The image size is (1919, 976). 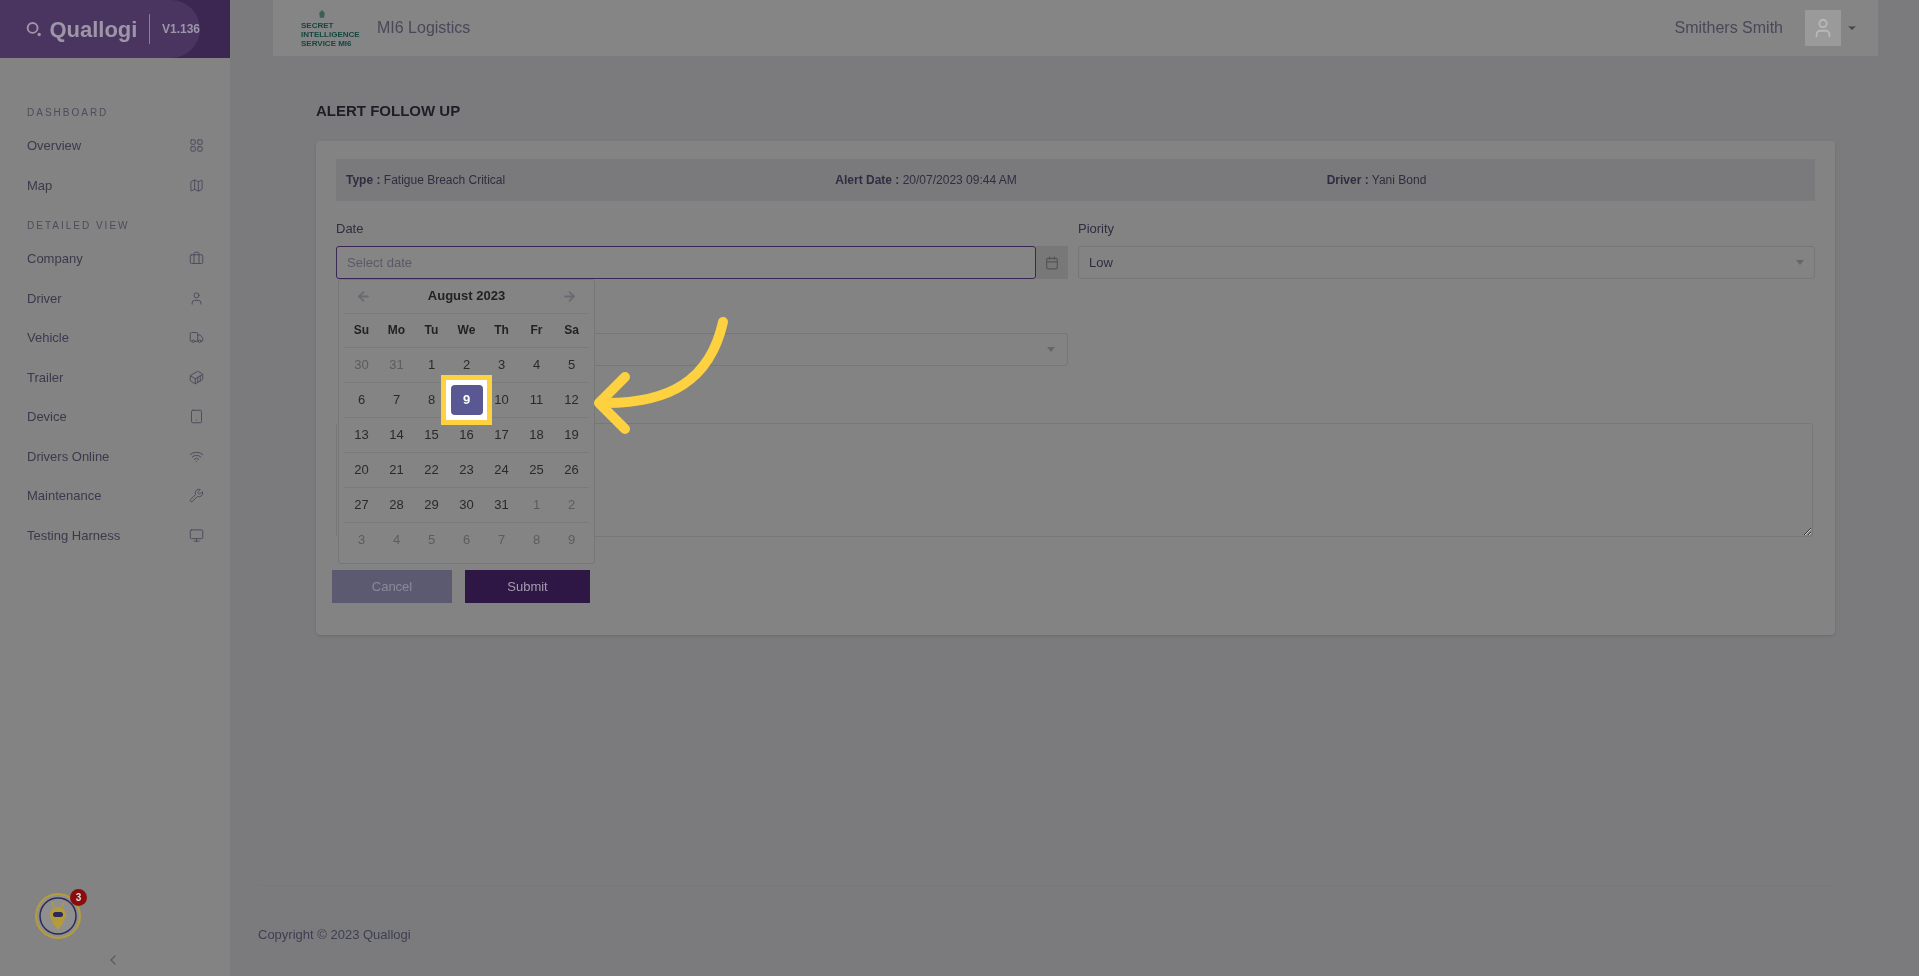 What do you see at coordinates (79, 226) in the screenshot?
I see `section-heading: DETAILED VIEW` at bounding box center [79, 226].